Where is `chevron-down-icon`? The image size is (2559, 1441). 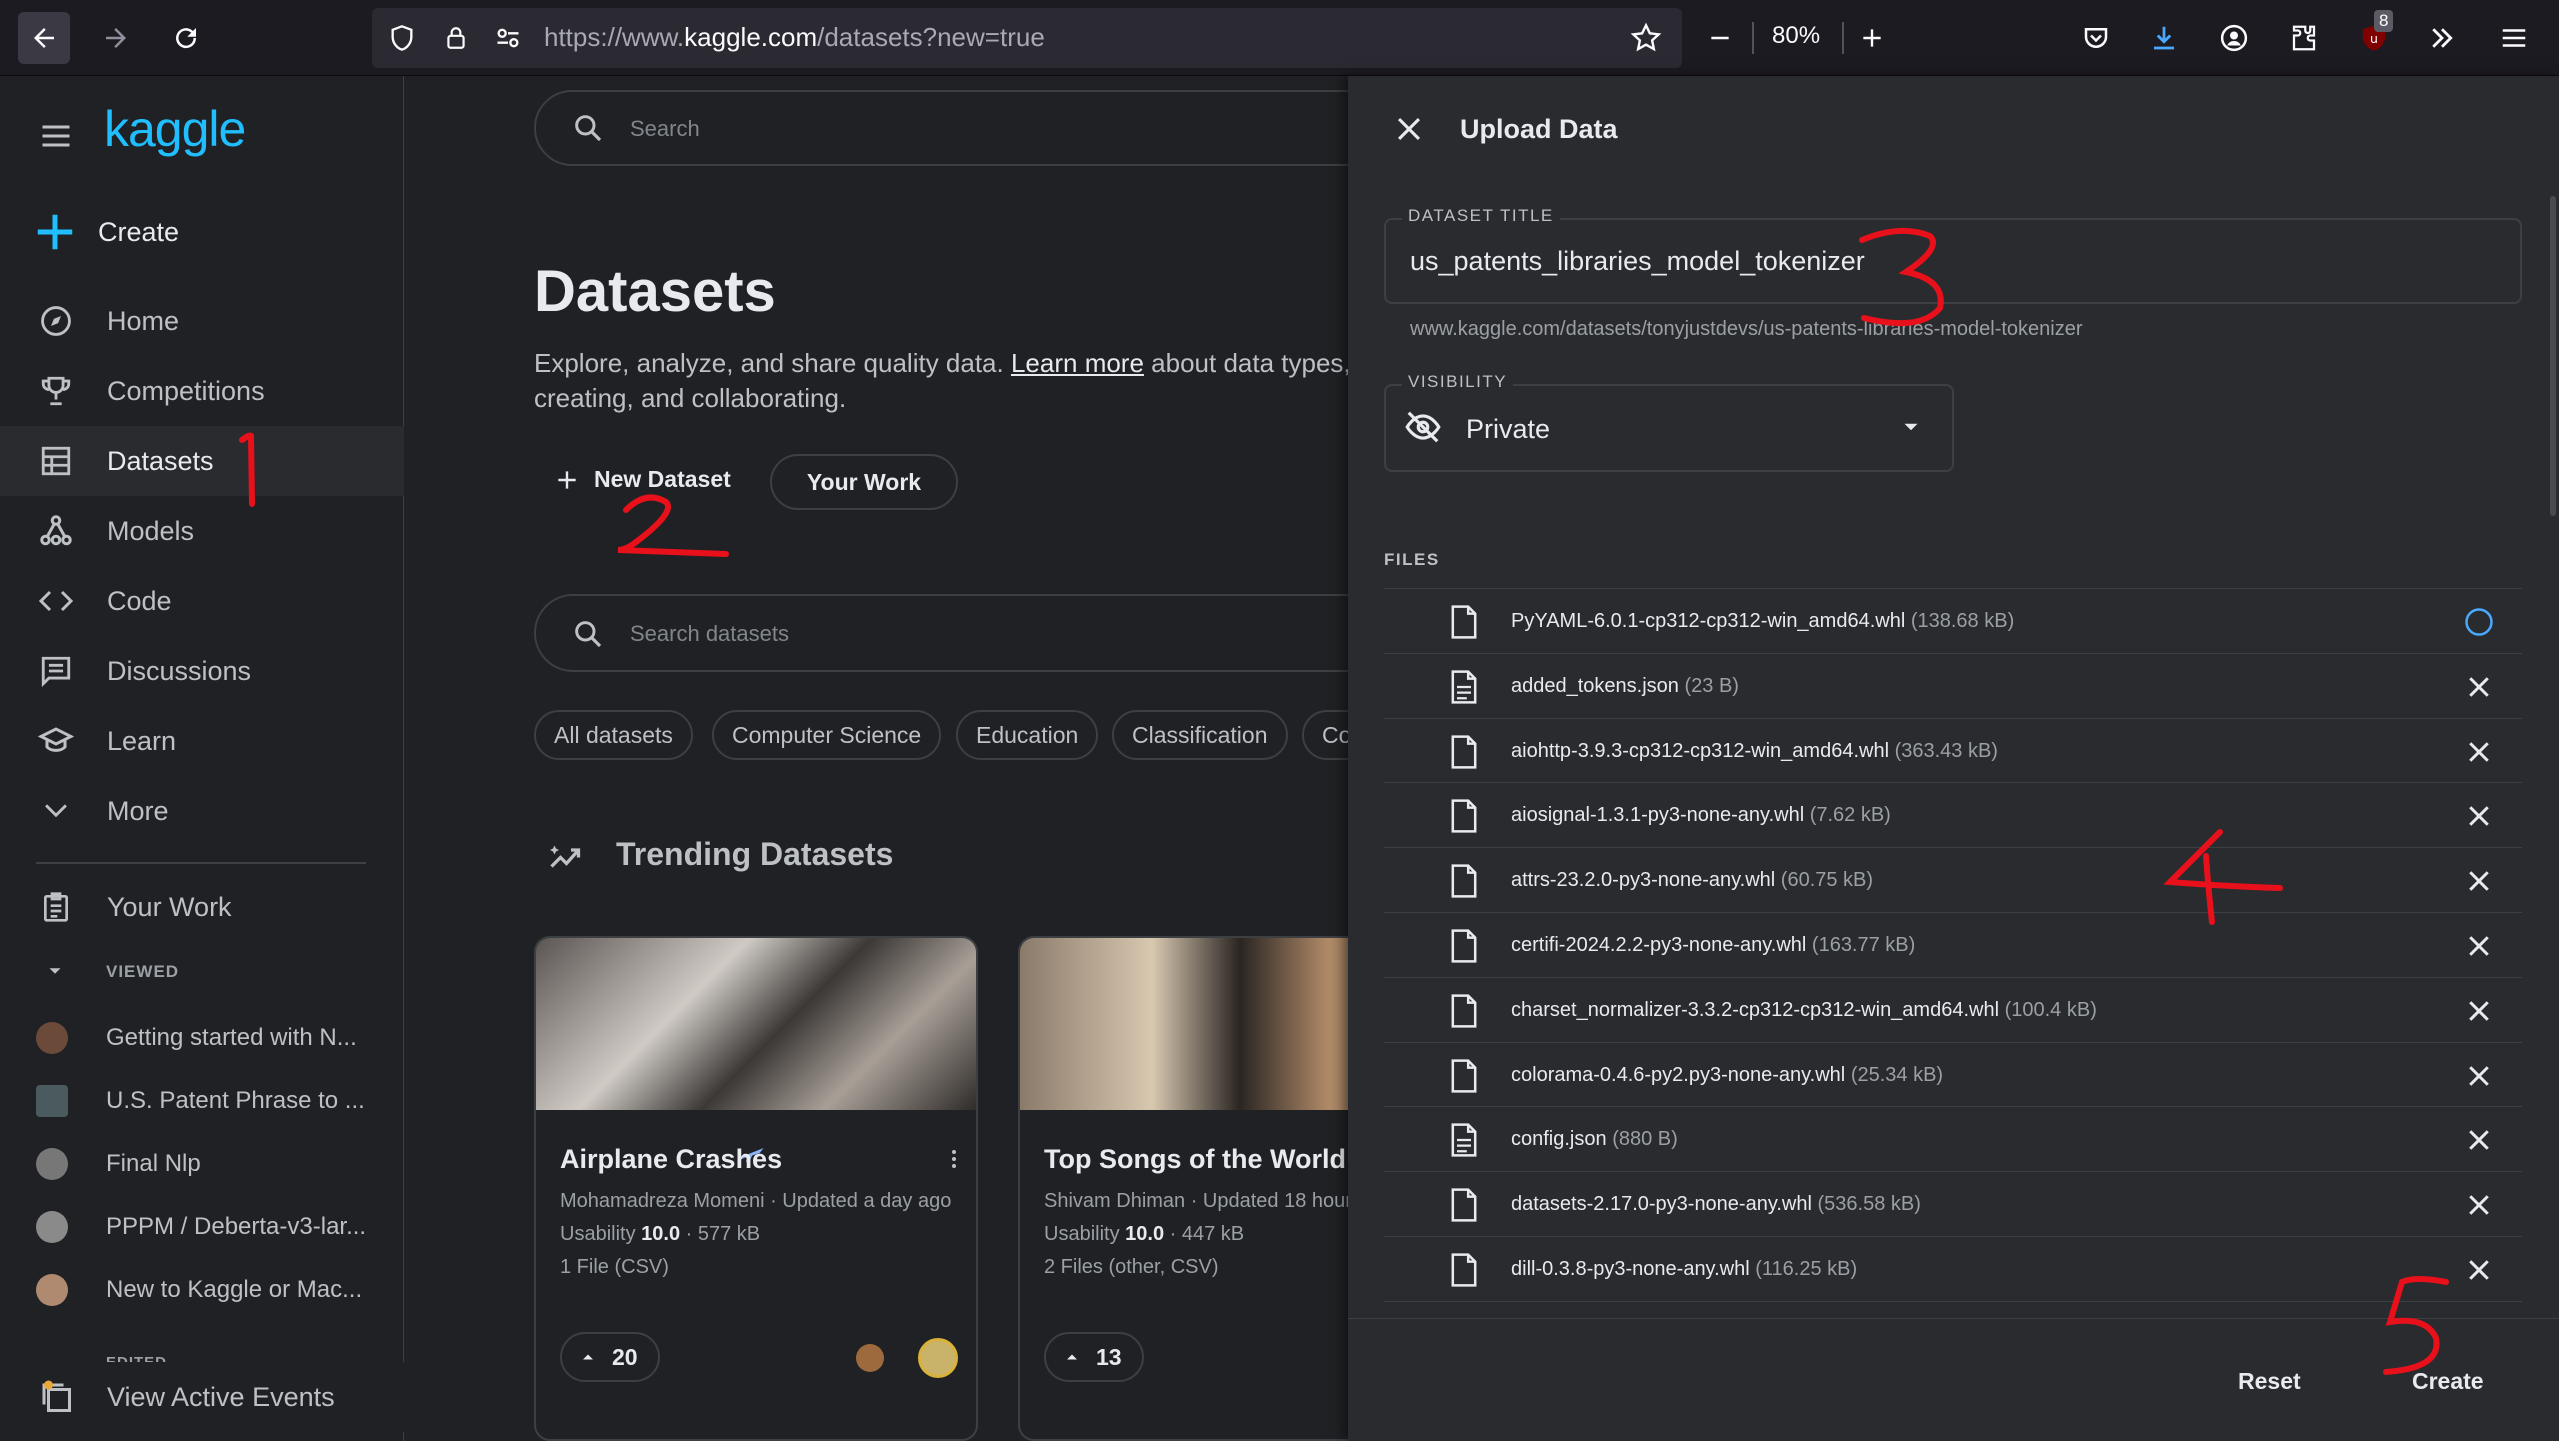
chevron-down-icon is located at coordinates (56, 811).